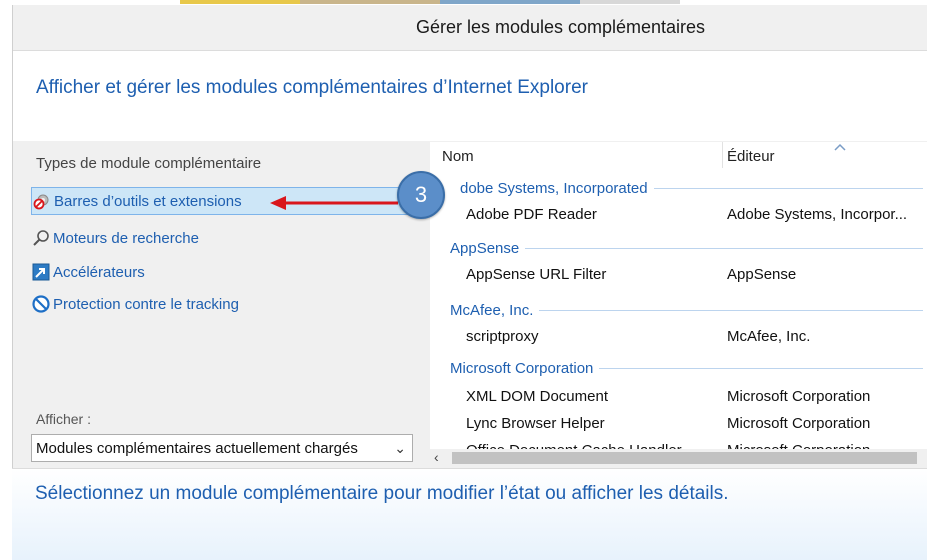  I want to click on search-icon, so click(41, 238).